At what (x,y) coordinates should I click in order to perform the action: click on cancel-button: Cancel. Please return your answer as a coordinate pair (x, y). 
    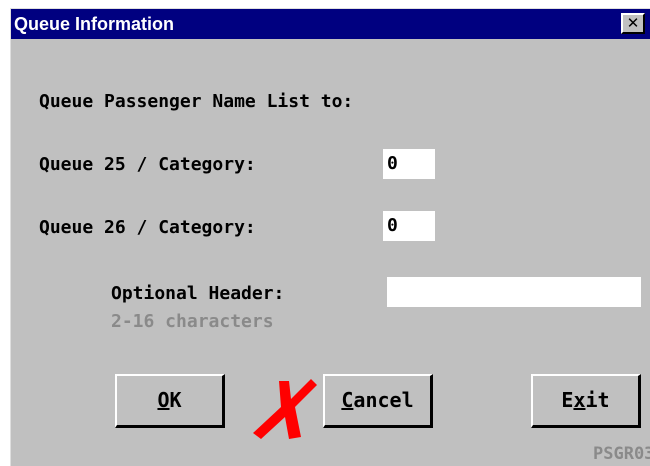
    Looking at the image, I should click on (378, 401).